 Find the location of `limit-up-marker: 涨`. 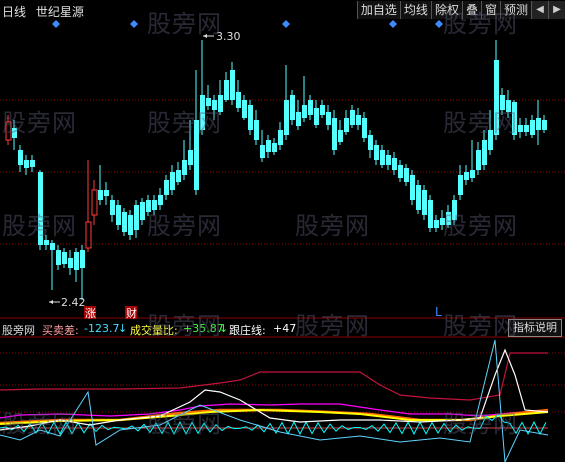

limit-up-marker: 涨 is located at coordinates (90, 313).